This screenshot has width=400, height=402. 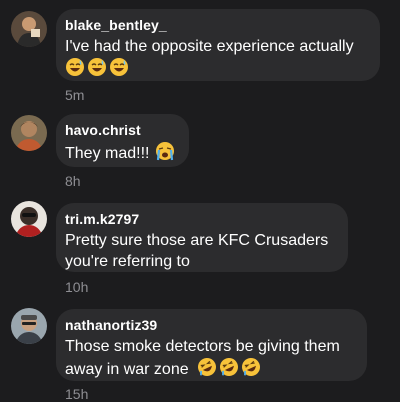 I want to click on comment-text: Those smoke detectors be giving them, so click(x=209, y=346).